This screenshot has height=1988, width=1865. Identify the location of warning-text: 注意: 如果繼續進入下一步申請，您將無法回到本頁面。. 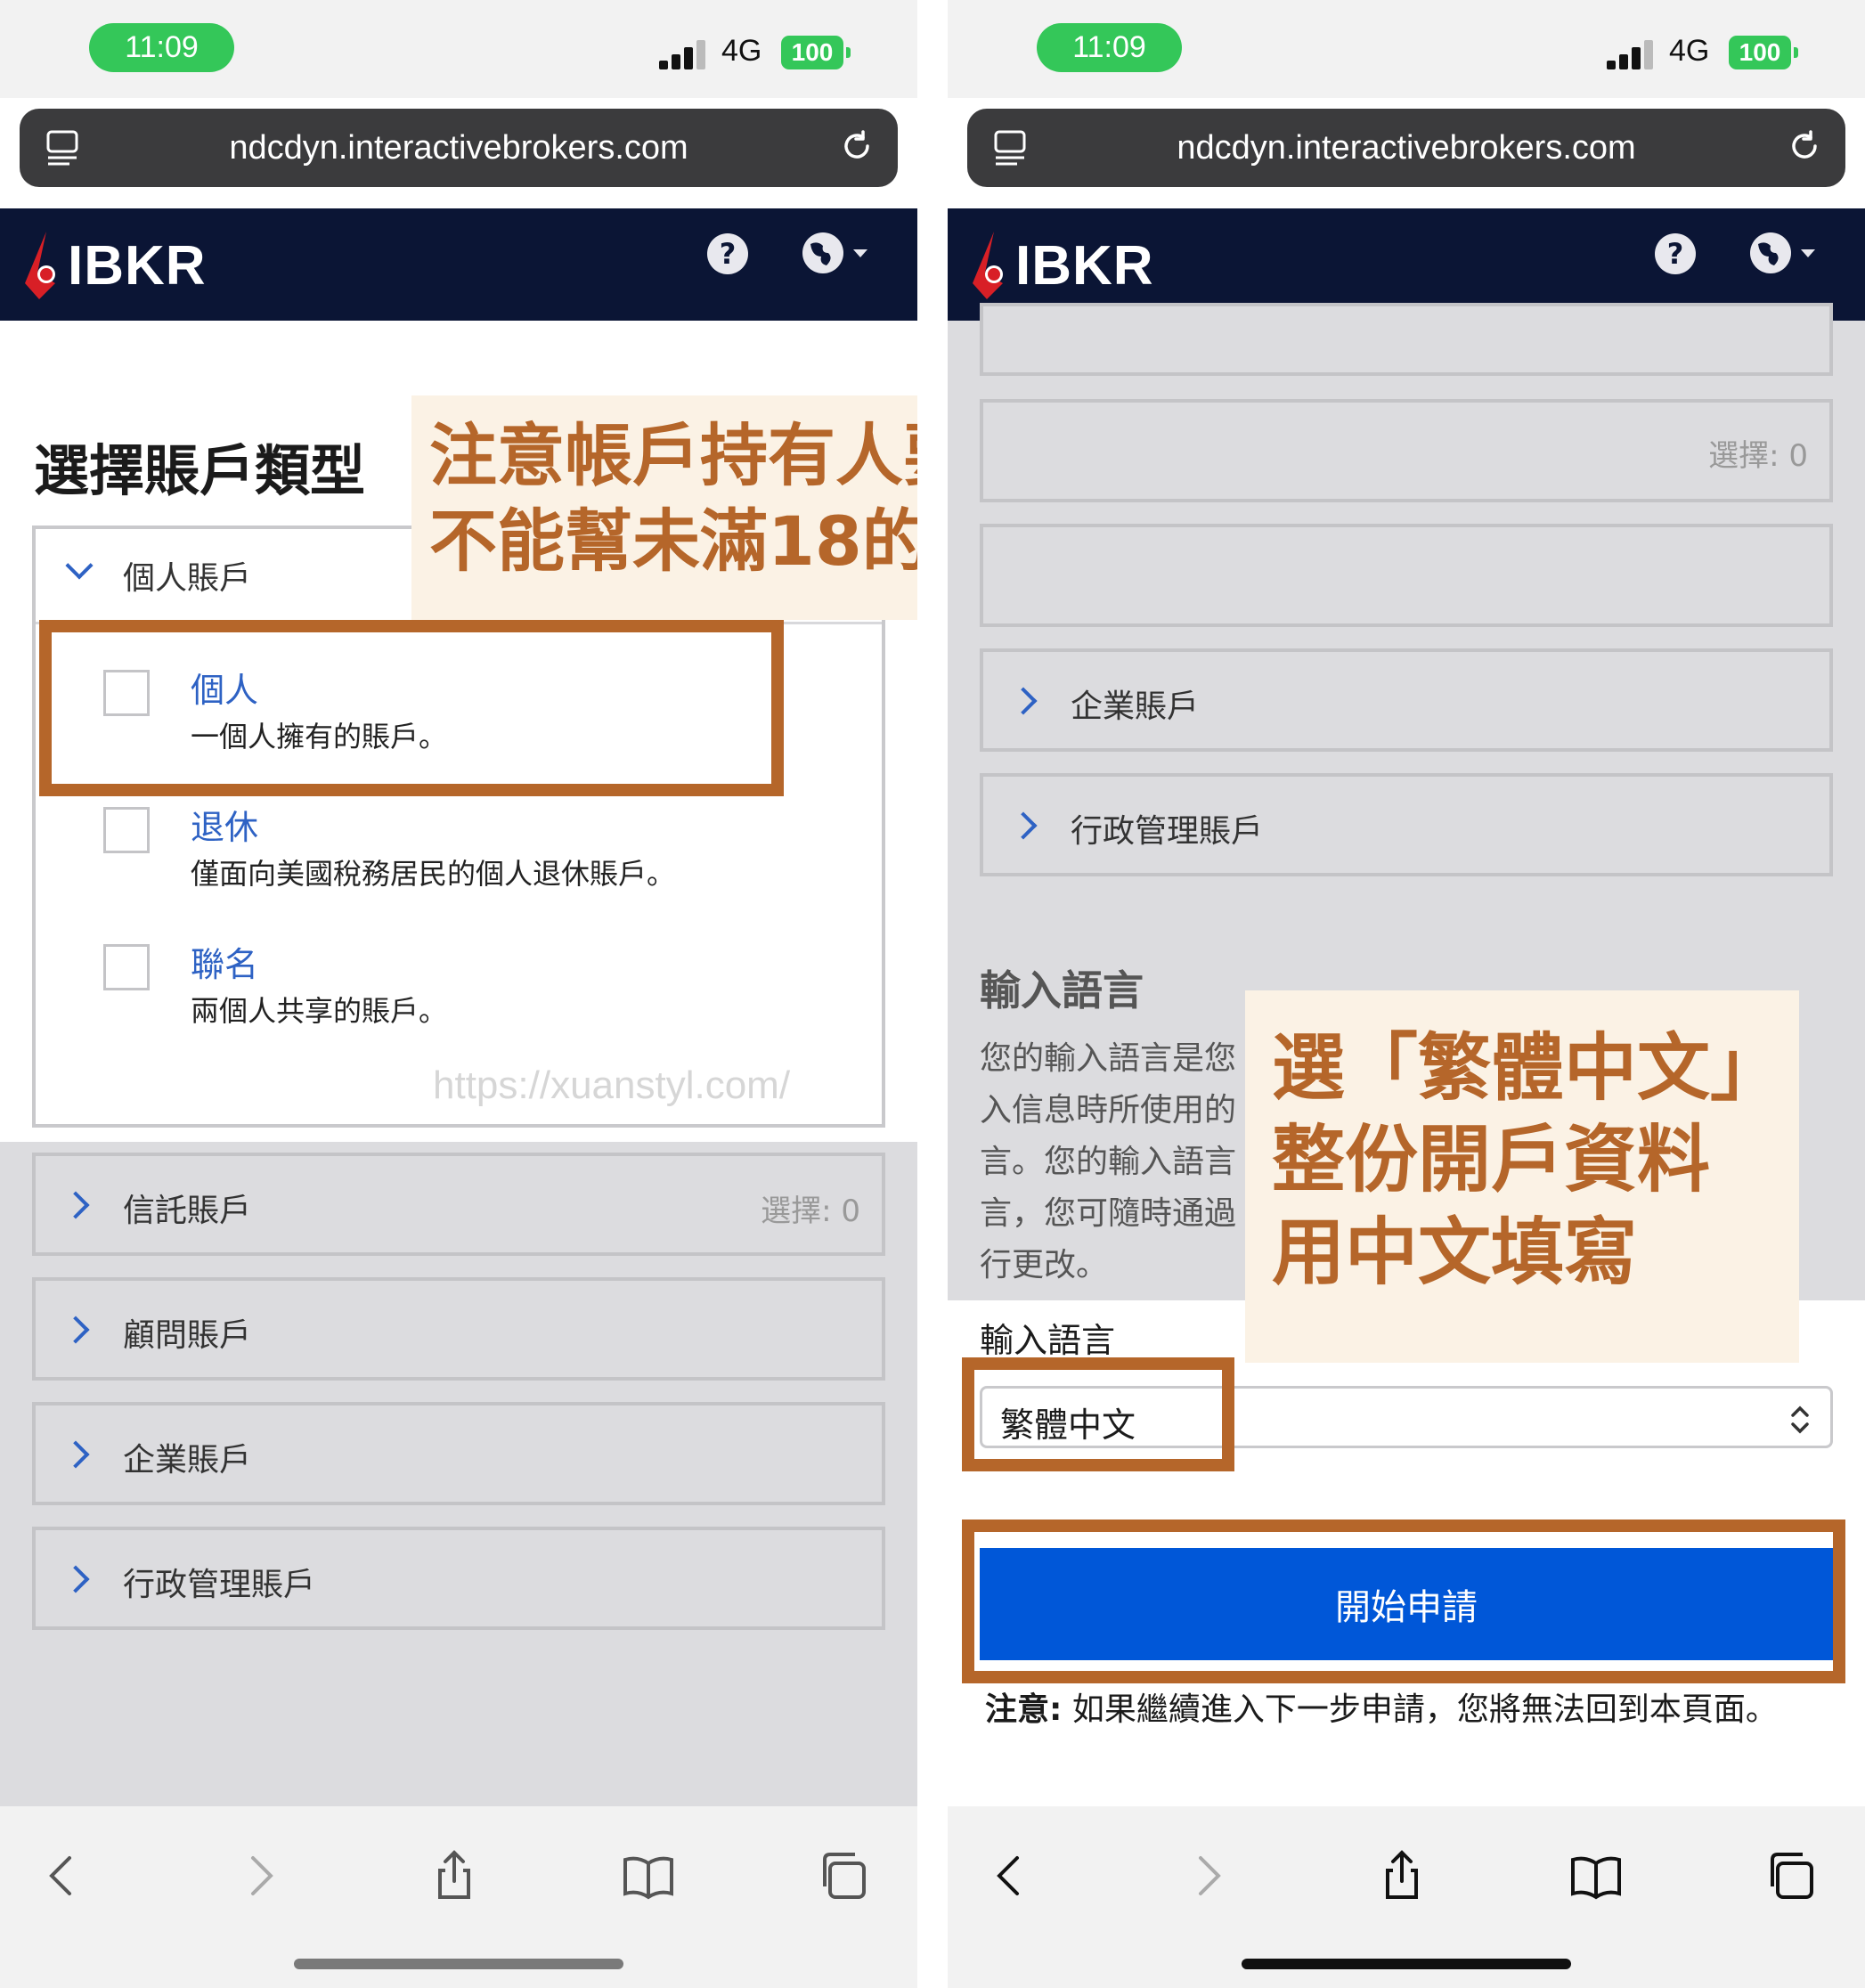
(1381, 1706).